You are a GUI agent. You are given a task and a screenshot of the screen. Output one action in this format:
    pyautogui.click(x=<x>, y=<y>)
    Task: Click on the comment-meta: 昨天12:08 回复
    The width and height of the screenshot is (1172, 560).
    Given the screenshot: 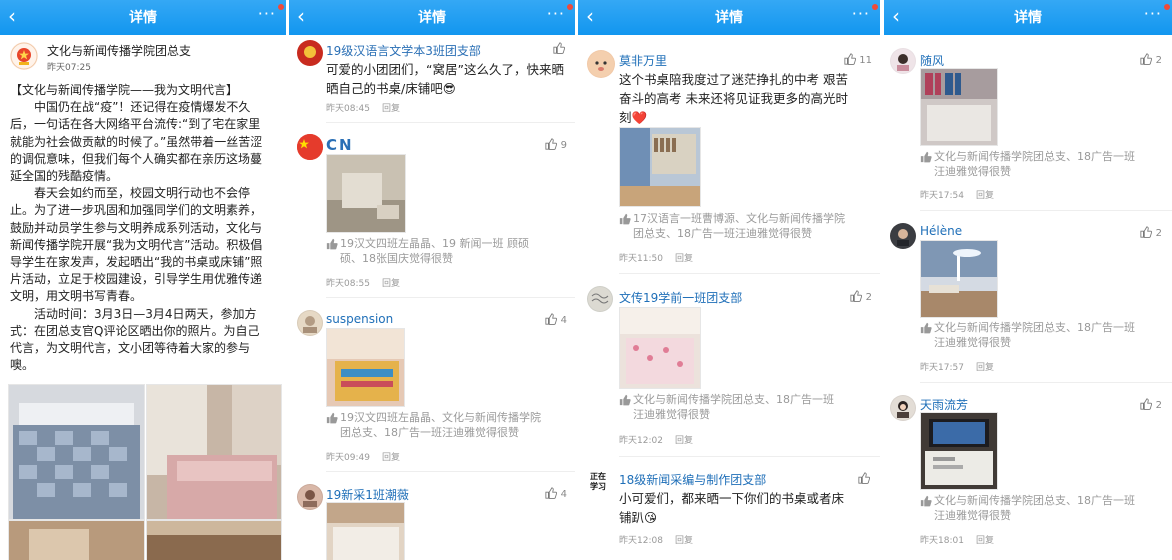 What is the action you would take?
    pyautogui.click(x=656, y=539)
    